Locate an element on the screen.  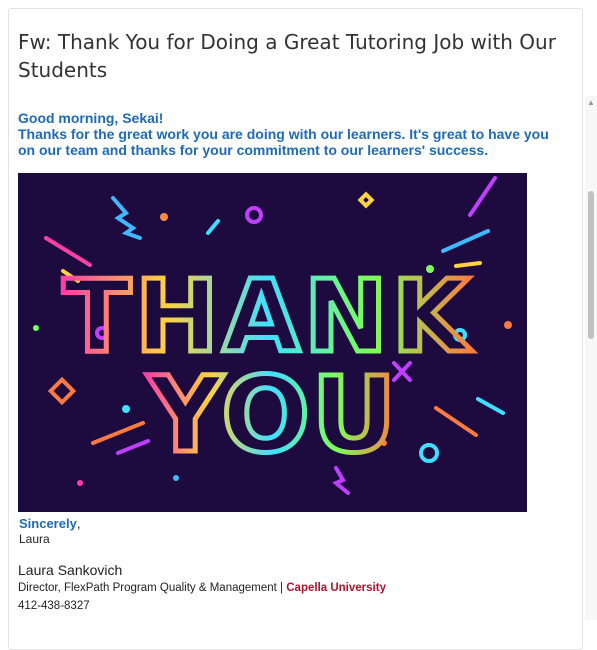
closing-name: Laura is located at coordinates (34, 539).